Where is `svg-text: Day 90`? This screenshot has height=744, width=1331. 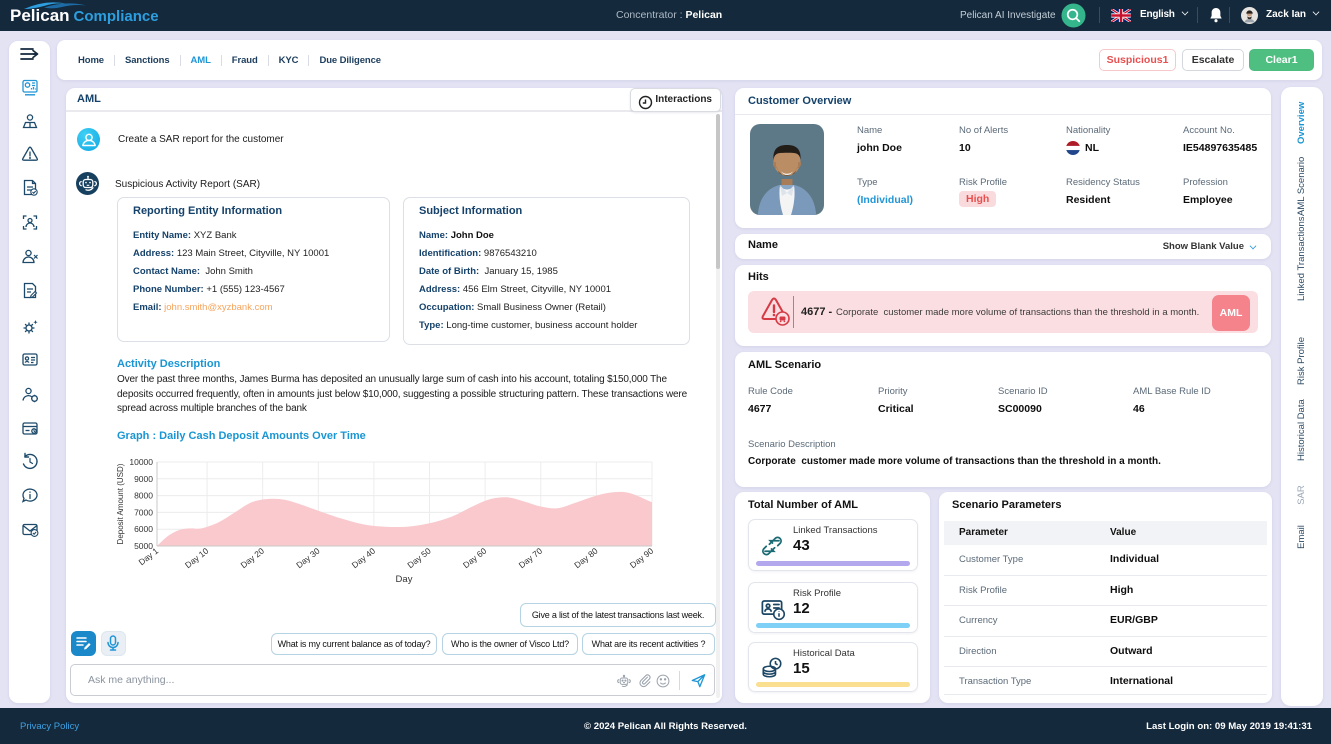 svg-text: Day 90 is located at coordinates (642, 558).